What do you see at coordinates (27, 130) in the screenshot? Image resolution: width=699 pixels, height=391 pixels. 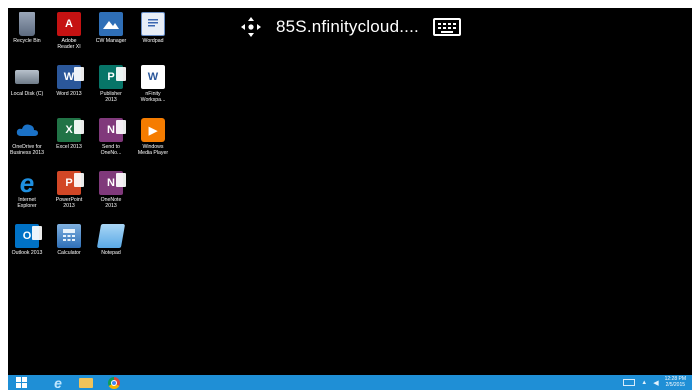 I see `onedrive-icon` at bounding box center [27, 130].